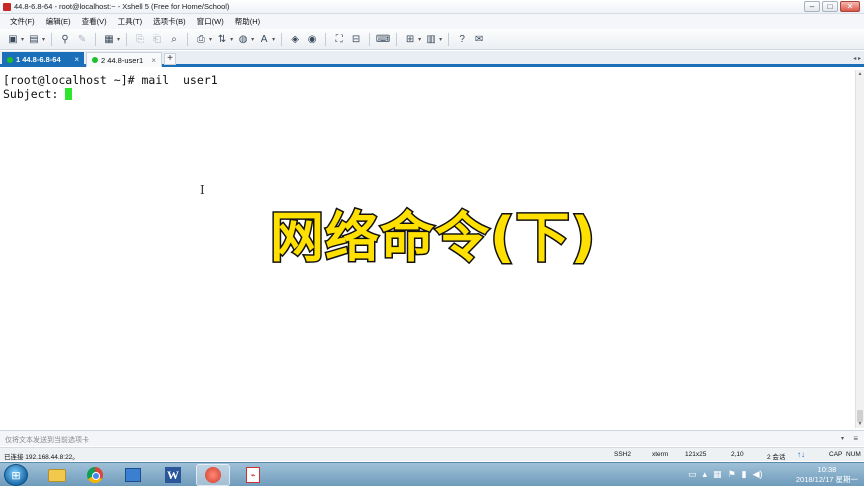 Image resolution: width=864 pixels, height=486 pixels. Describe the element at coordinates (43, 59) in the screenshot. I see `tab-session-1: 1 44.8-6.8-64 ×` at that location.